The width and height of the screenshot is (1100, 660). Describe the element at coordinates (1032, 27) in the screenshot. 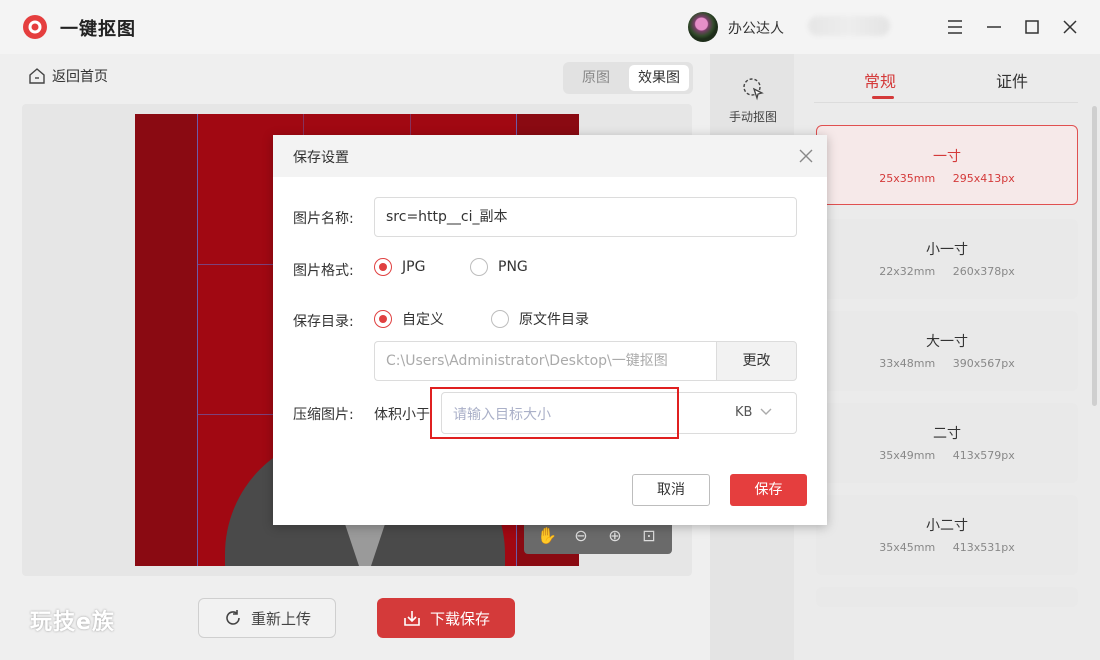

I see `maximize-icon` at that location.